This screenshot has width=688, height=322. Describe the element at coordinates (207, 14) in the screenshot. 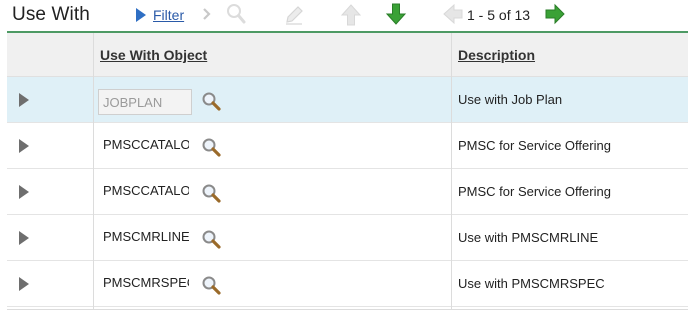

I see `chevron-right-icon` at that location.